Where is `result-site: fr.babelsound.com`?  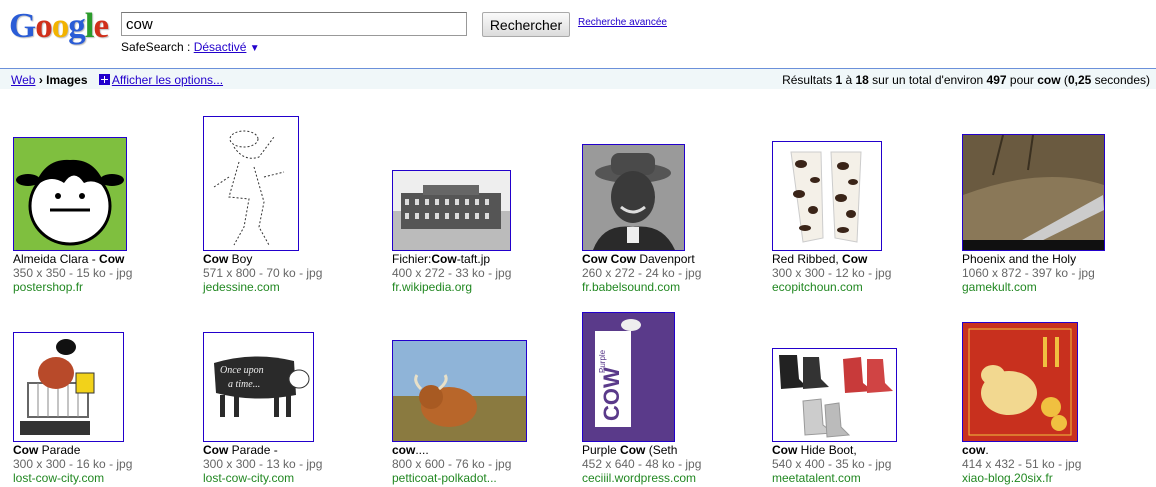 result-site: fr.babelsound.com is located at coordinates (631, 287).